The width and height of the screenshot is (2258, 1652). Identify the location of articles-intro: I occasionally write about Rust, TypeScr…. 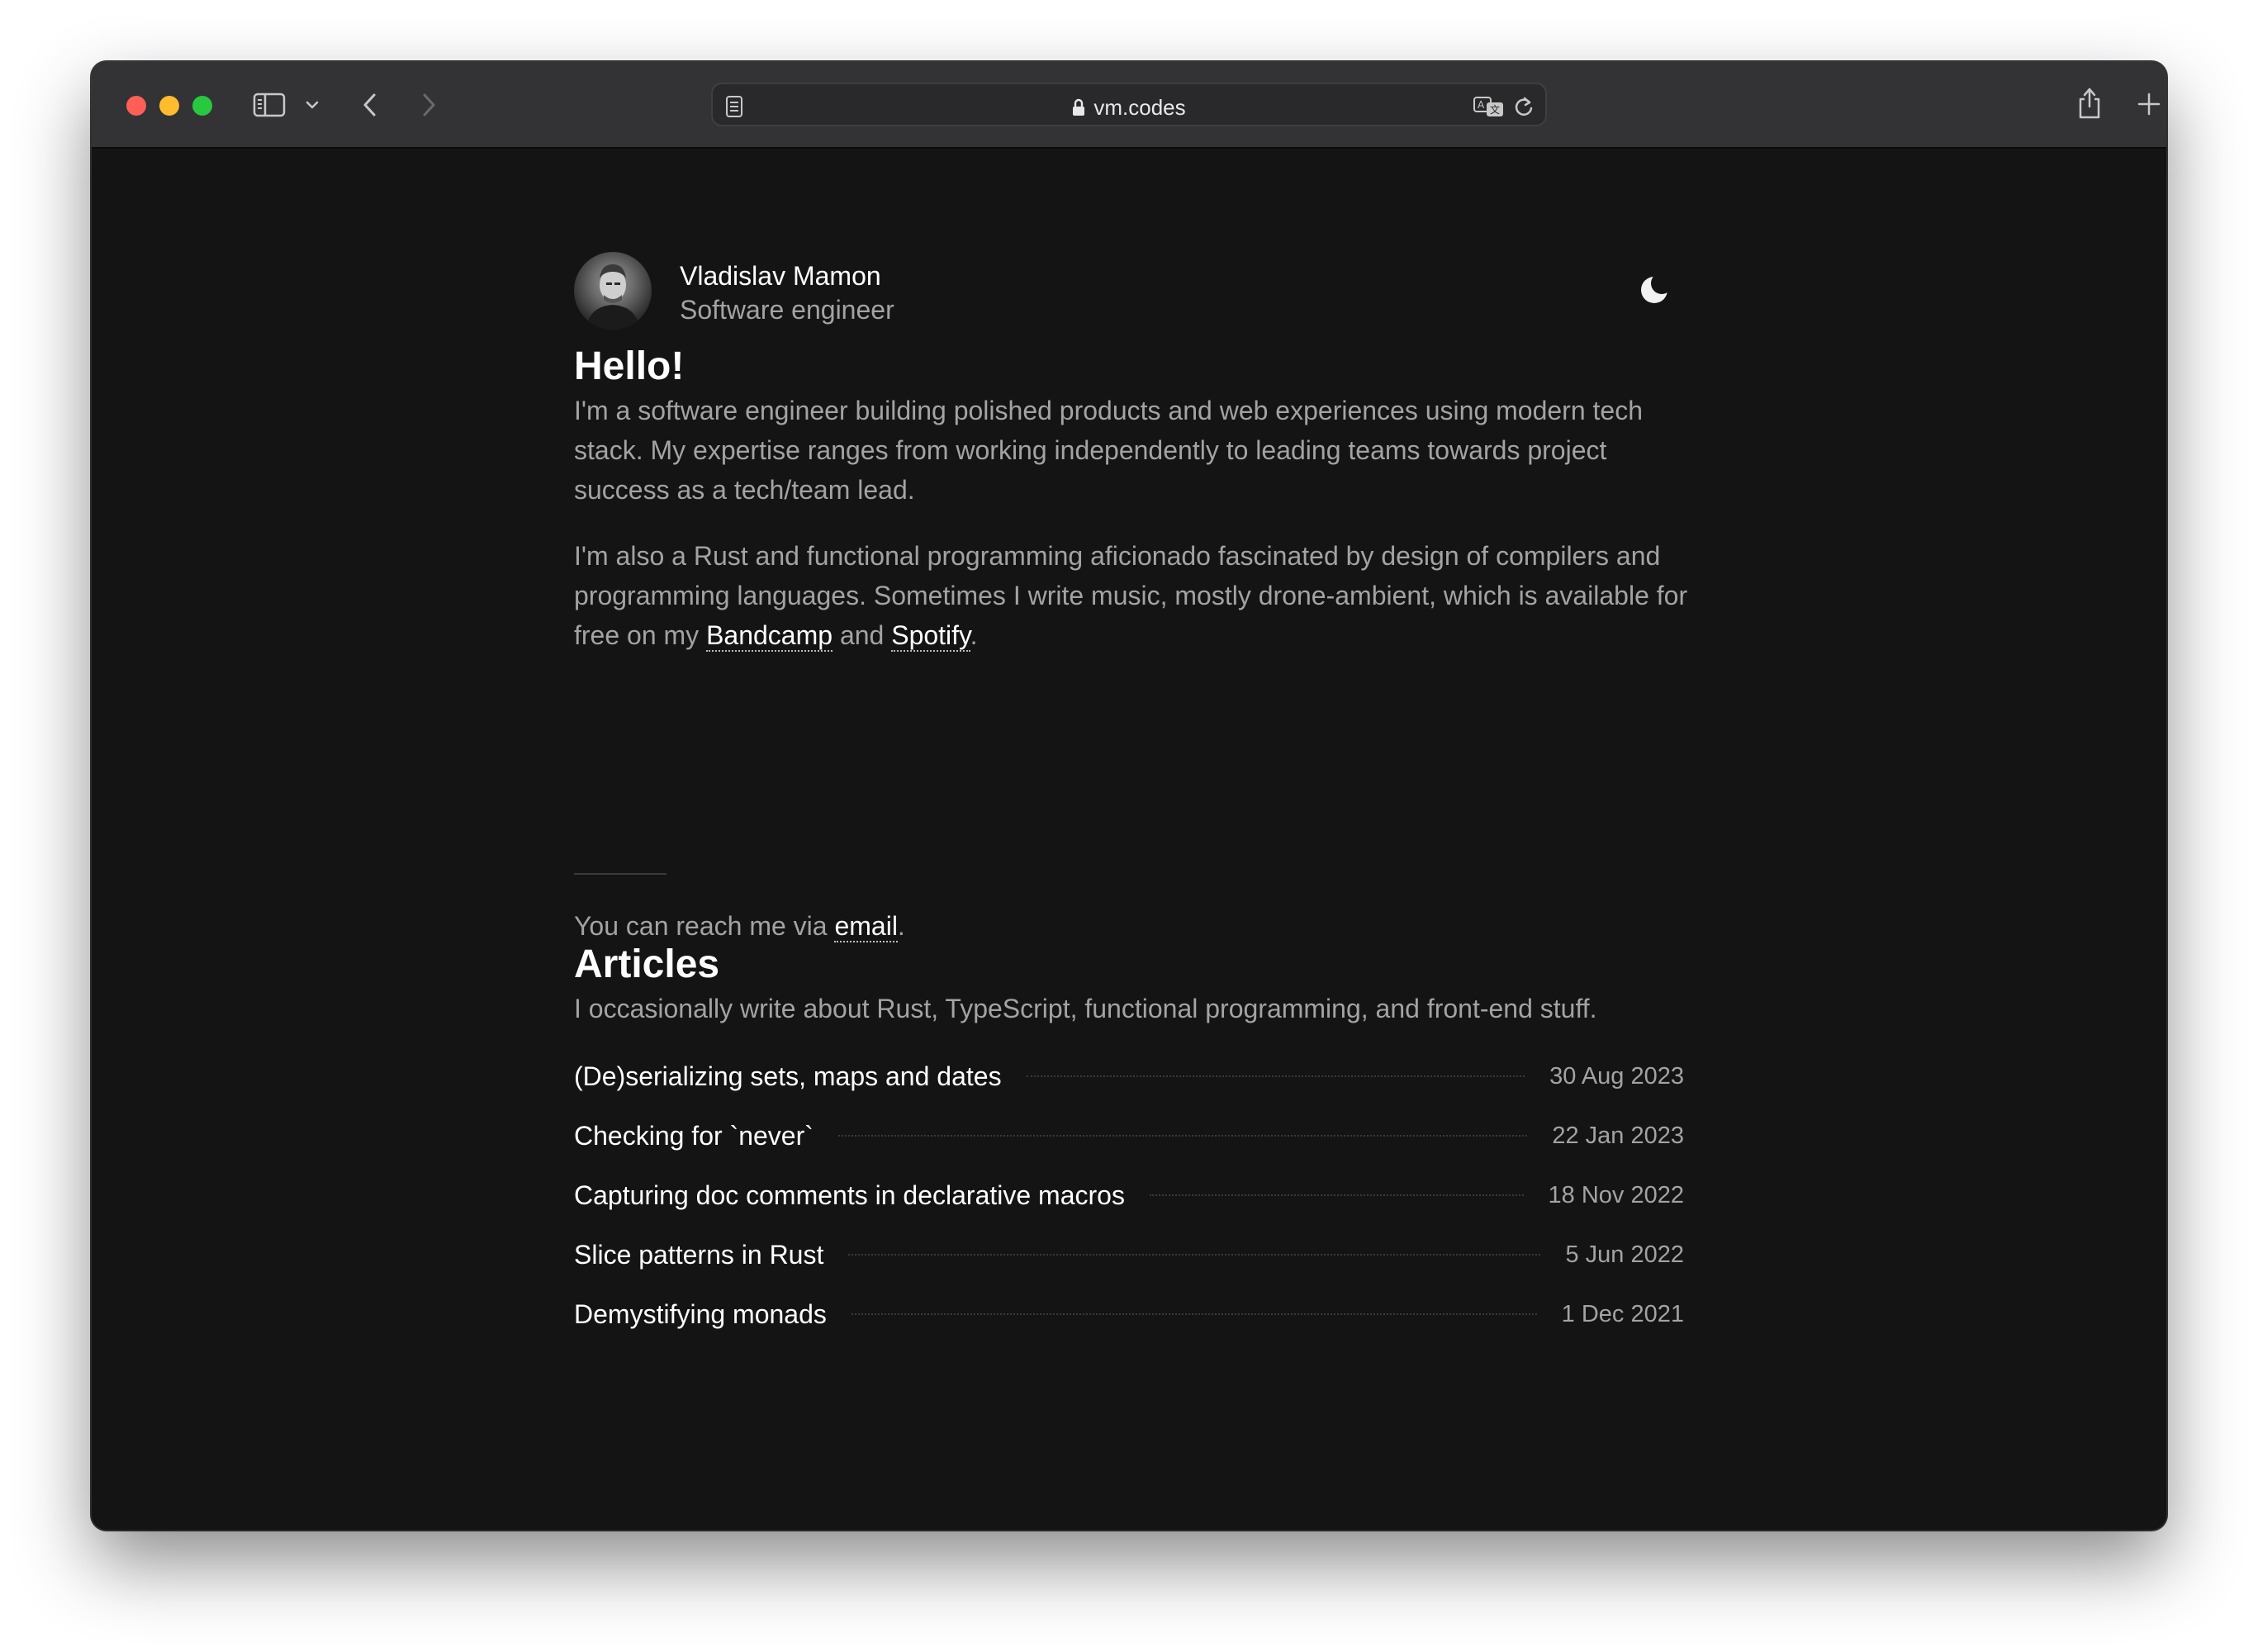
(1085, 1008).